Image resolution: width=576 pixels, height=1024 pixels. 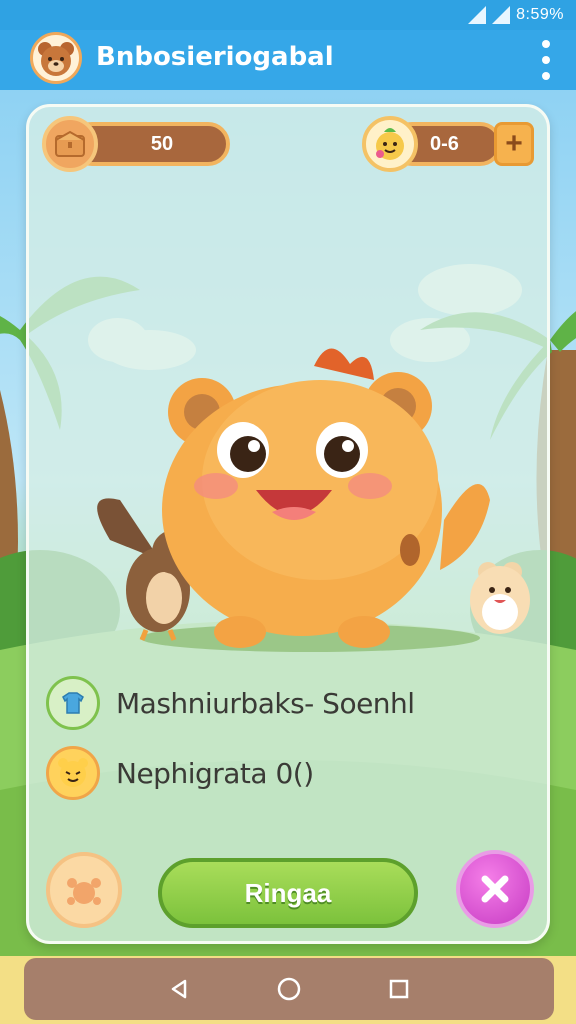 I want to click on info-row-outfit: Mashniurbaks- Soenhl, so click(x=230, y=703).